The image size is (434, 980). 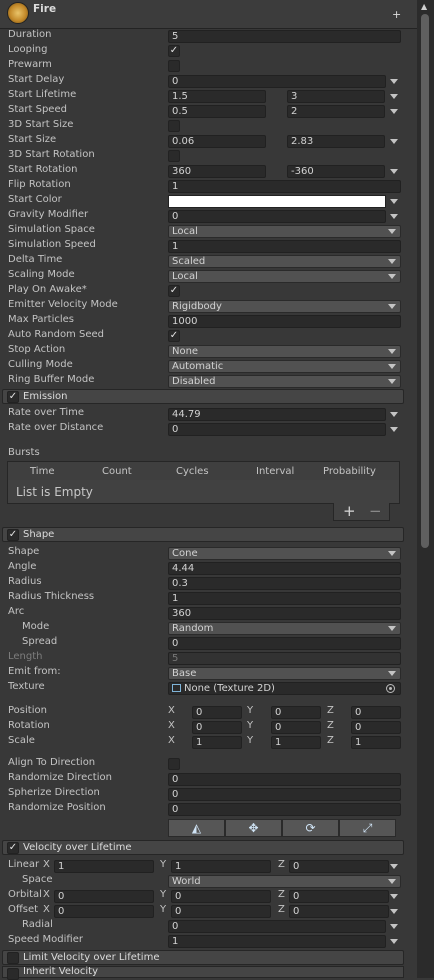 I want to click on angle-field: 4.44, so click(x=284, y=568).